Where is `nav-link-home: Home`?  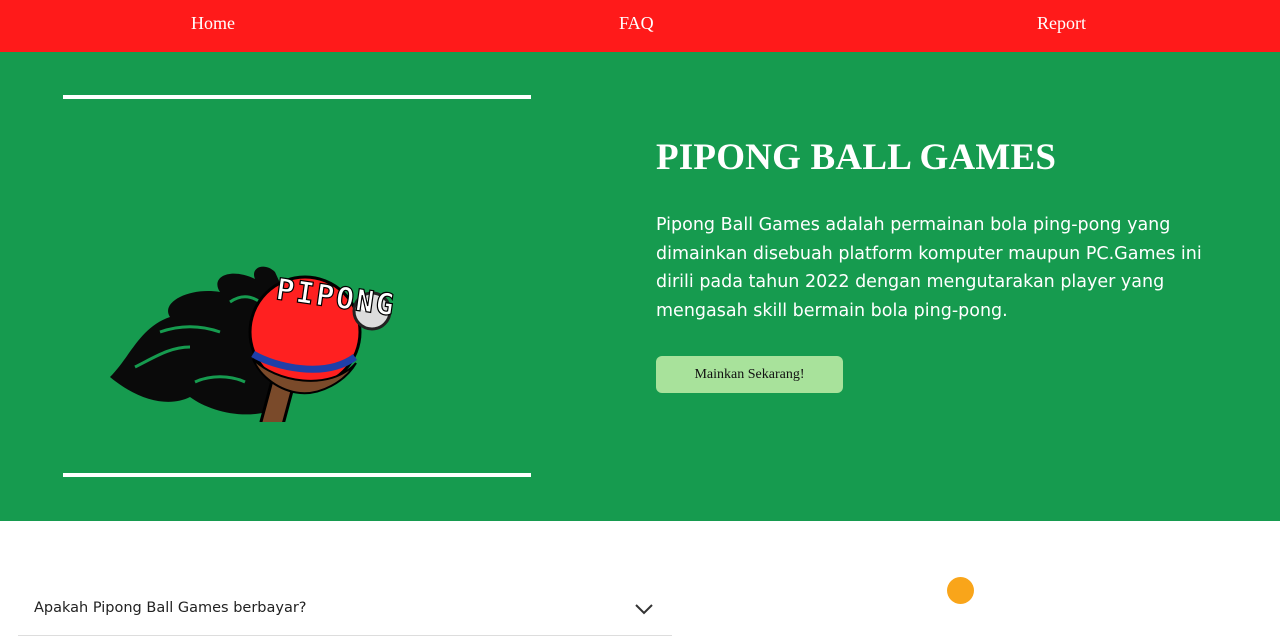
nav-link-home: Home is located at coordinates (213, 23).